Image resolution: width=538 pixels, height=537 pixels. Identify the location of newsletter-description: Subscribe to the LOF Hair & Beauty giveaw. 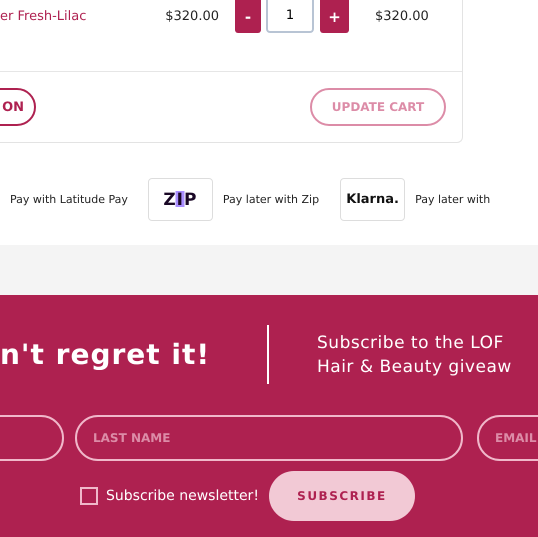
(414, 355).